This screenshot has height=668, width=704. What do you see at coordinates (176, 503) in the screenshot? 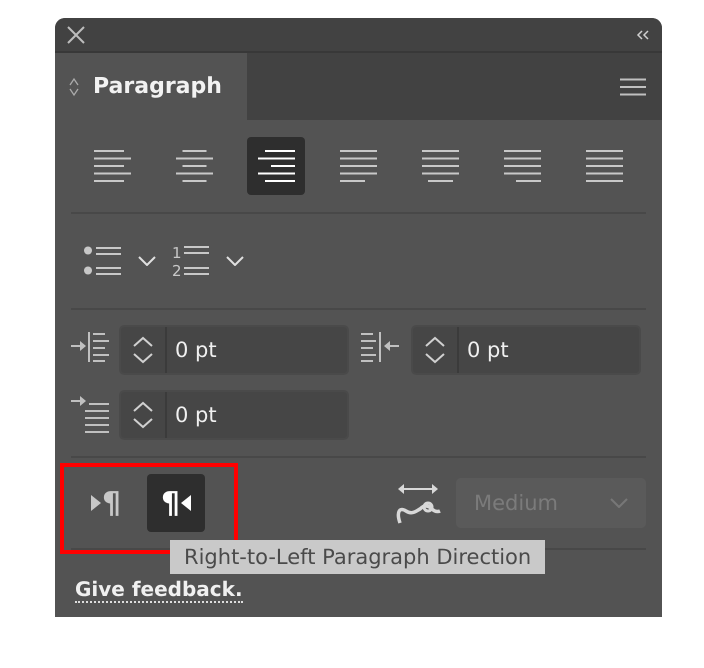
I see `rtl-direction-button: ¶` at bounding box center [176, 503].